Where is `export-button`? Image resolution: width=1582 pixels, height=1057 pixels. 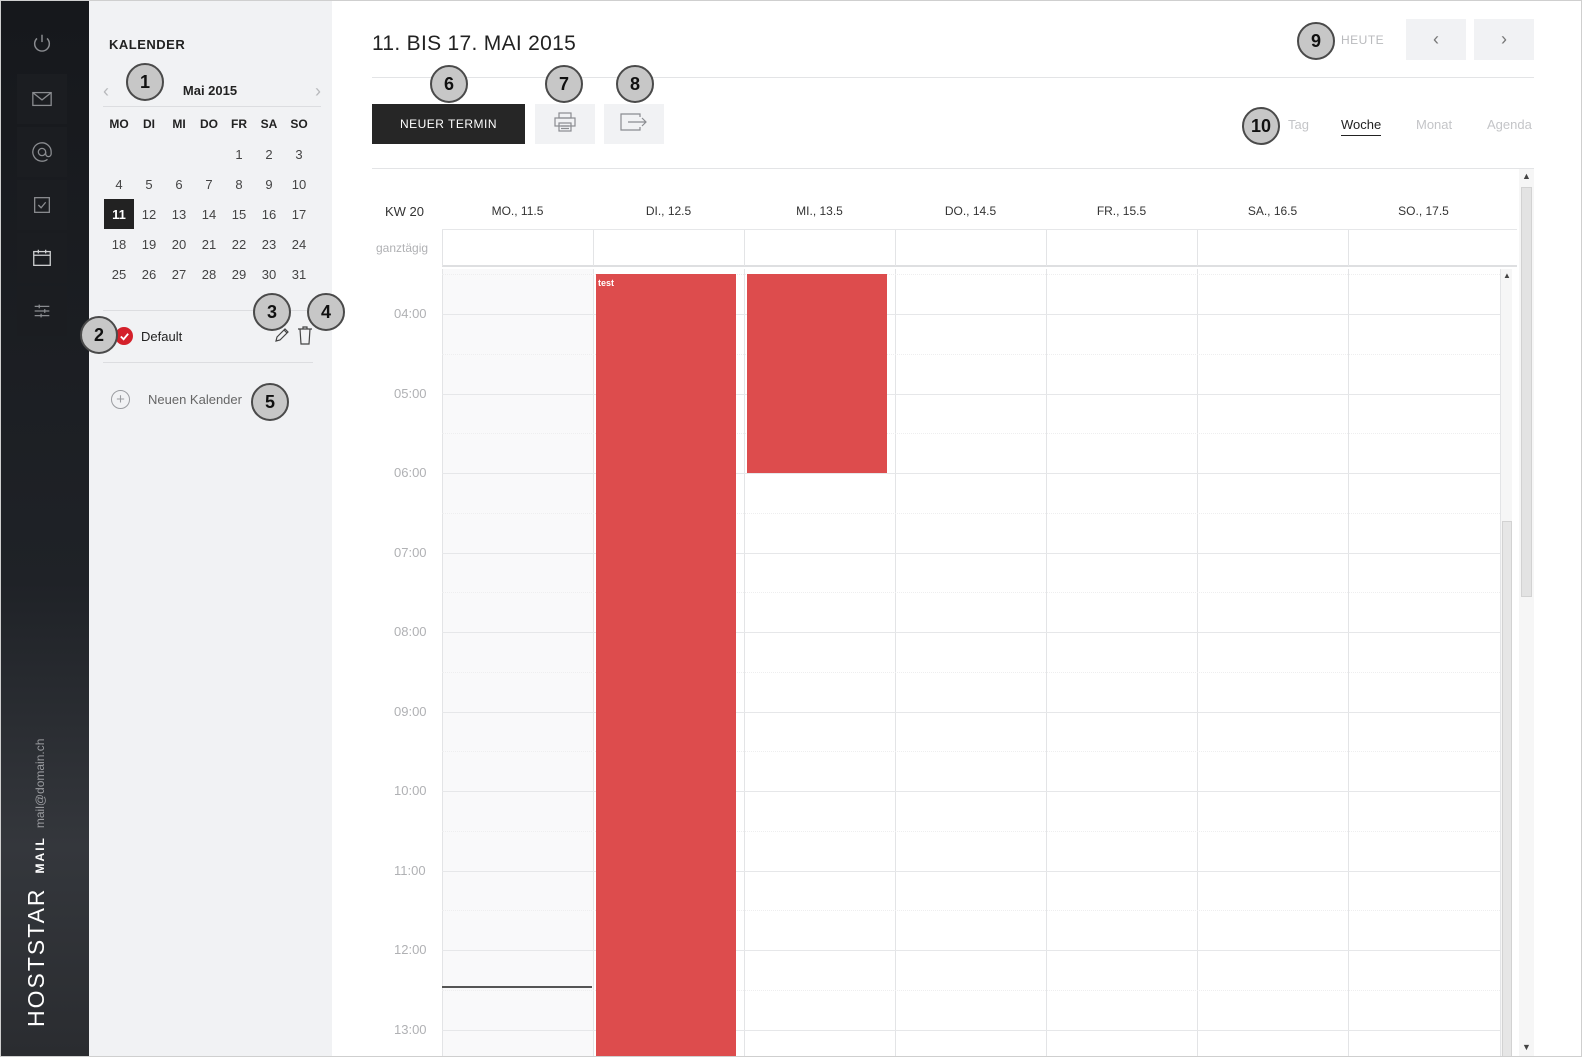 export-button is located at coordinates (634, 124).